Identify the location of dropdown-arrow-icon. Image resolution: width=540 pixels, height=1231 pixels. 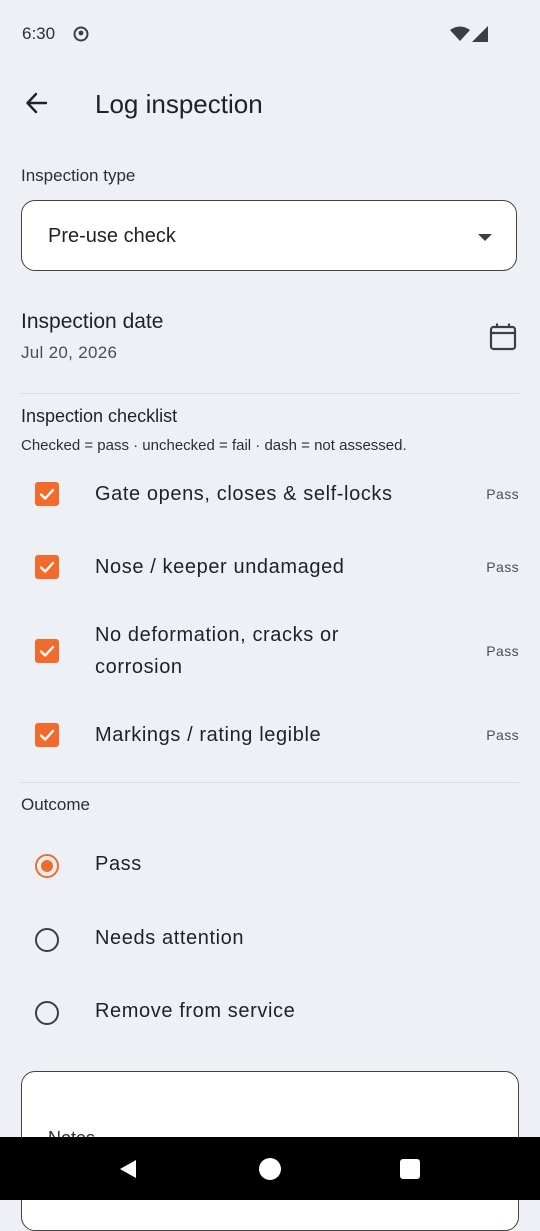
(485, 237).